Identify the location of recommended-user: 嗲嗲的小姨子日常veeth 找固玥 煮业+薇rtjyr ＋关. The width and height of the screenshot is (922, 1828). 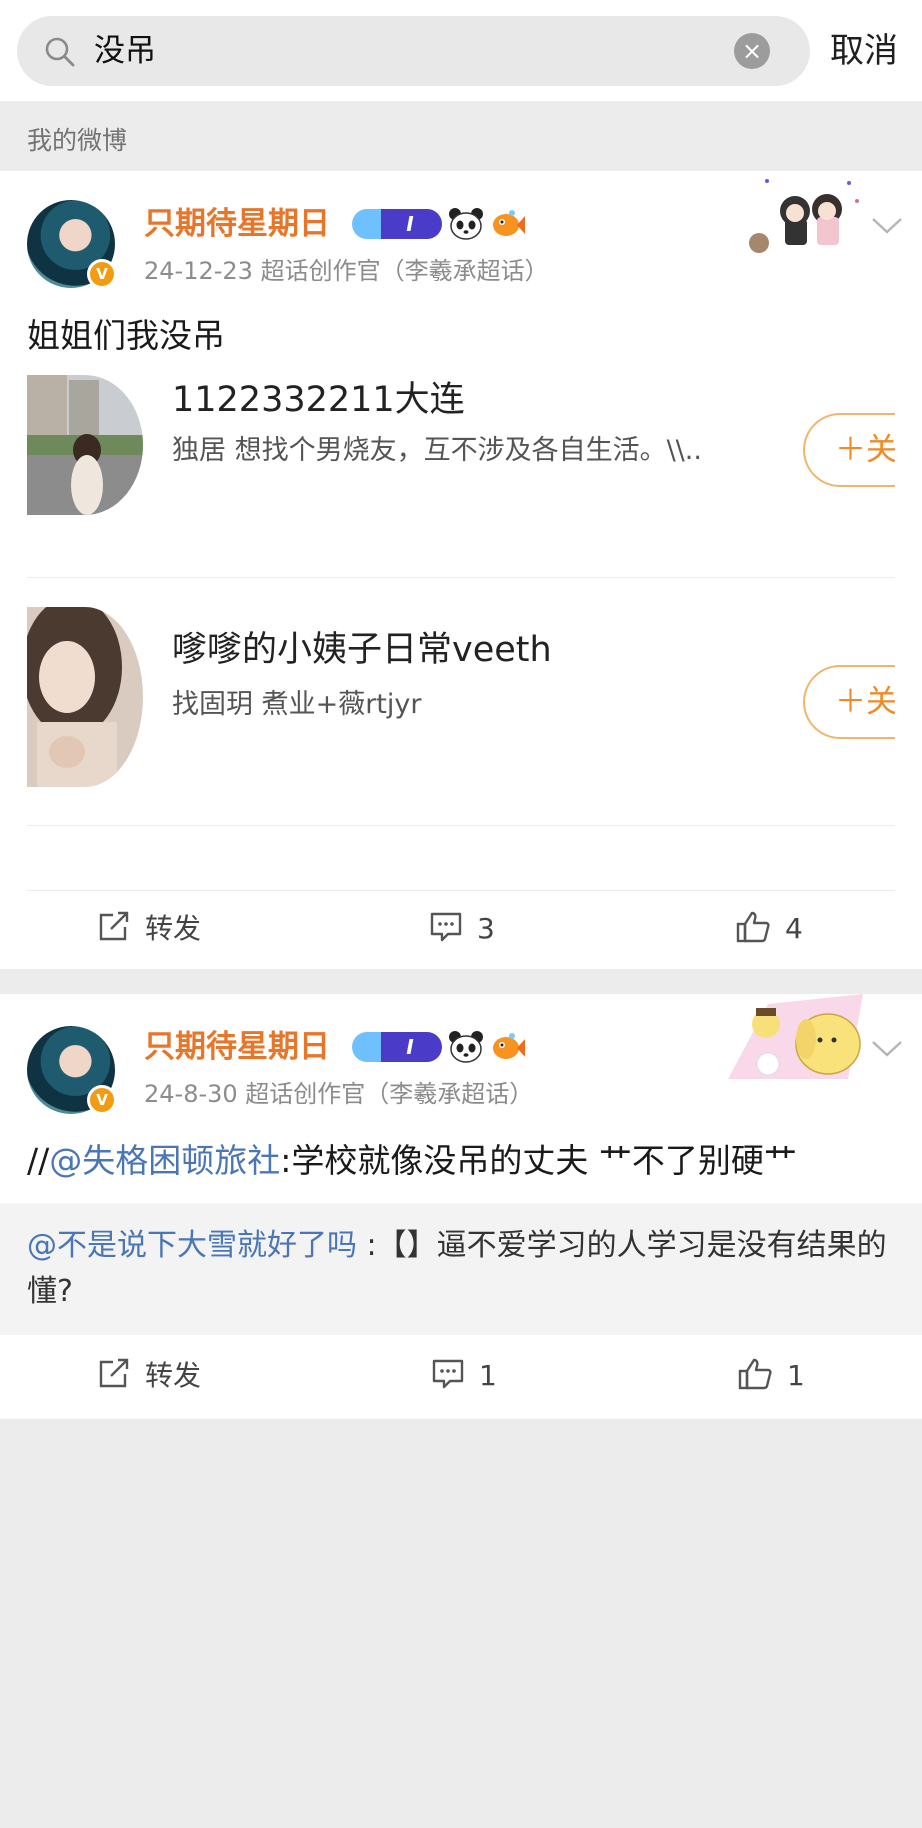
(461, 697).